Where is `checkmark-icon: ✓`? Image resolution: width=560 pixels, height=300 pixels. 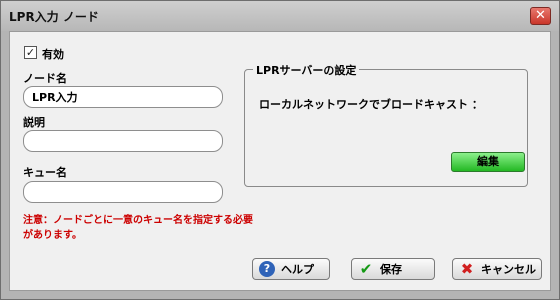
checkmark-icon: ✓ is located at coordinates (30, 52).